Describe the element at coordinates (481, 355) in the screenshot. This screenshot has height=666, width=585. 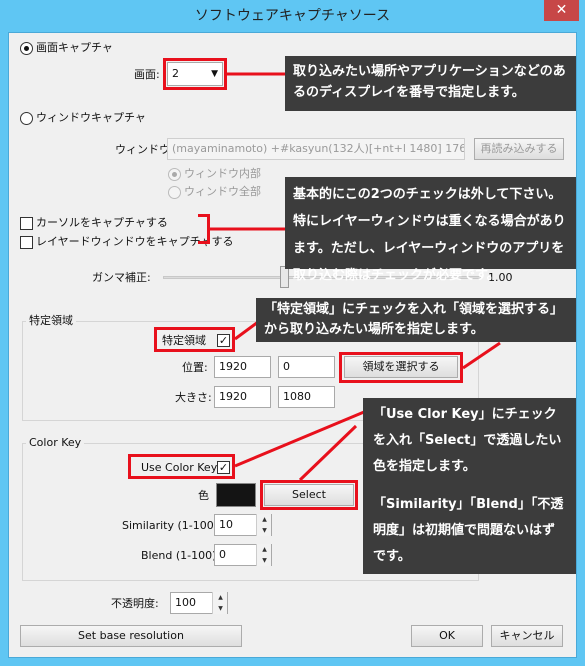
I see `connector-select-region` at that location.